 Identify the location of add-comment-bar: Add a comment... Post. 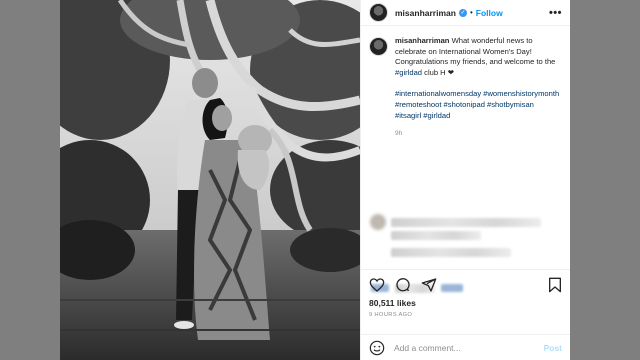
(465, 347).